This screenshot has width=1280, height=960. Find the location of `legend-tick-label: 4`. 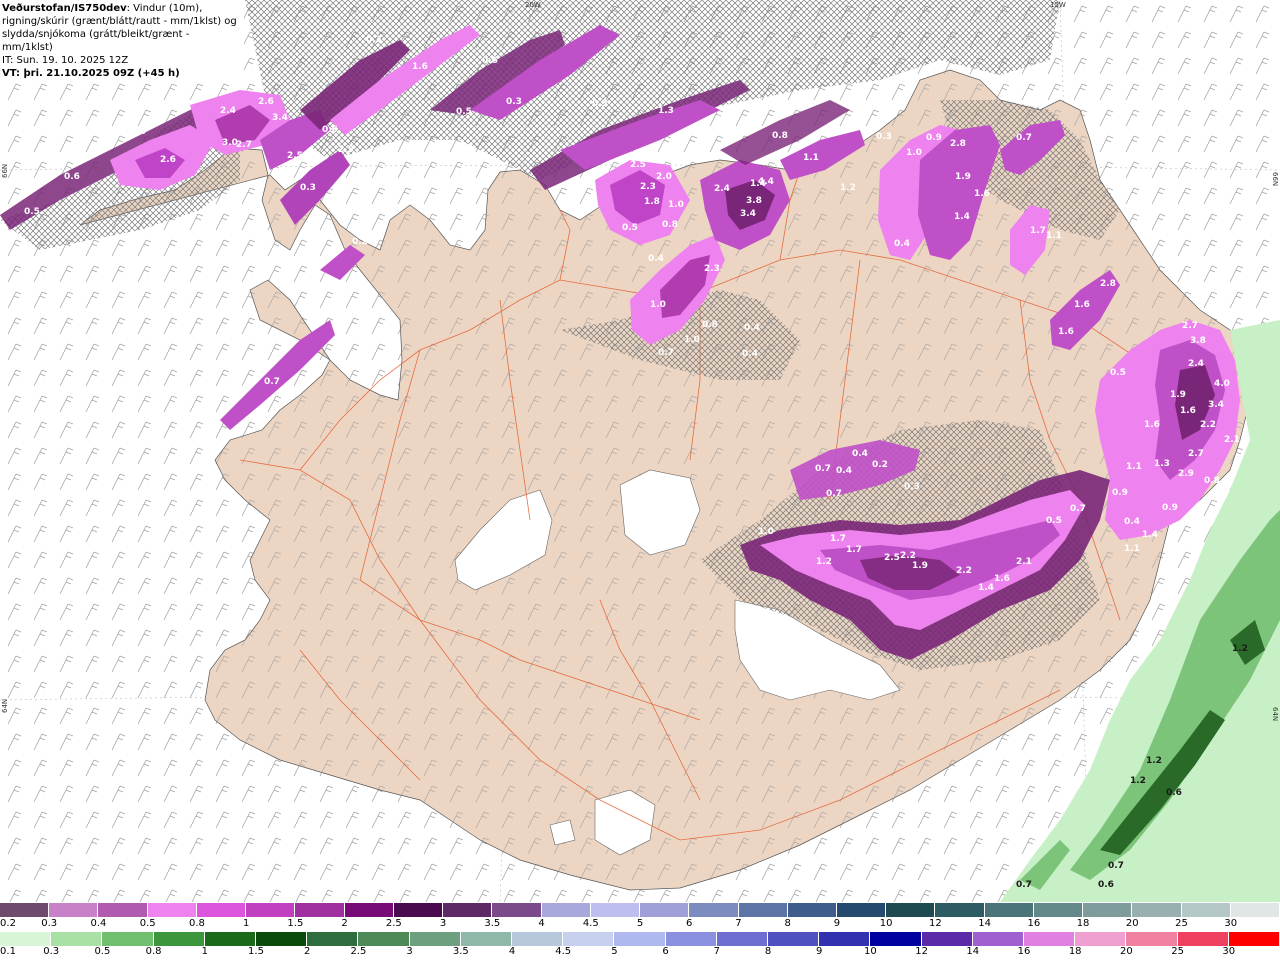

legend-tick-label: 4 is located at coordinates (512, 951).